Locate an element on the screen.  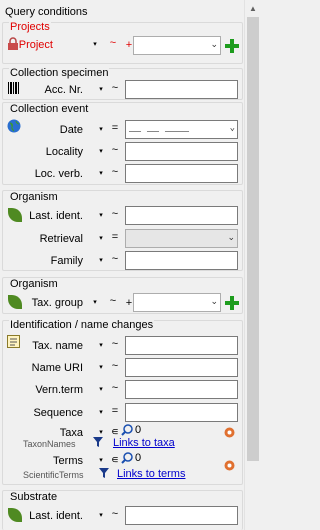
name-uri-op: ~ is located at coordinates (115, 366).